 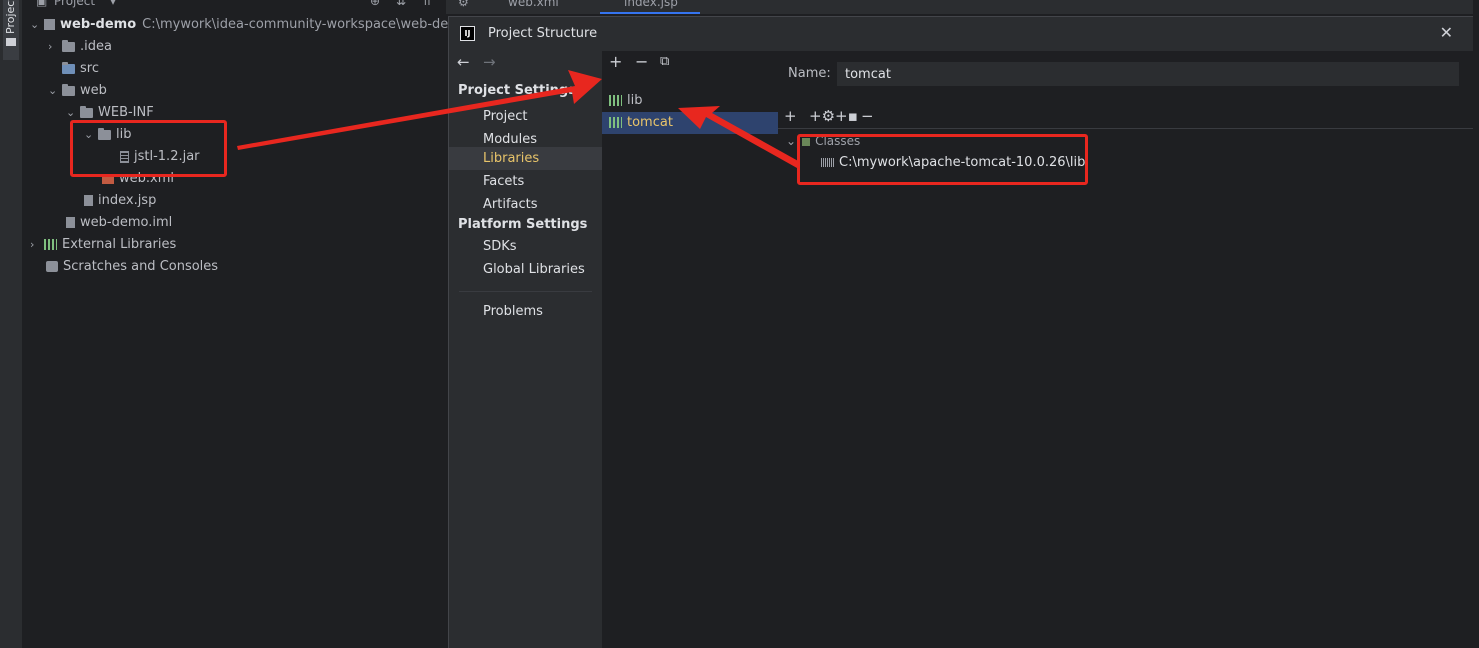 What do you see at coordinates (739, 137) in the screenshot?
I see `arrow-to-tomcat` at bounding box center [739, 137].